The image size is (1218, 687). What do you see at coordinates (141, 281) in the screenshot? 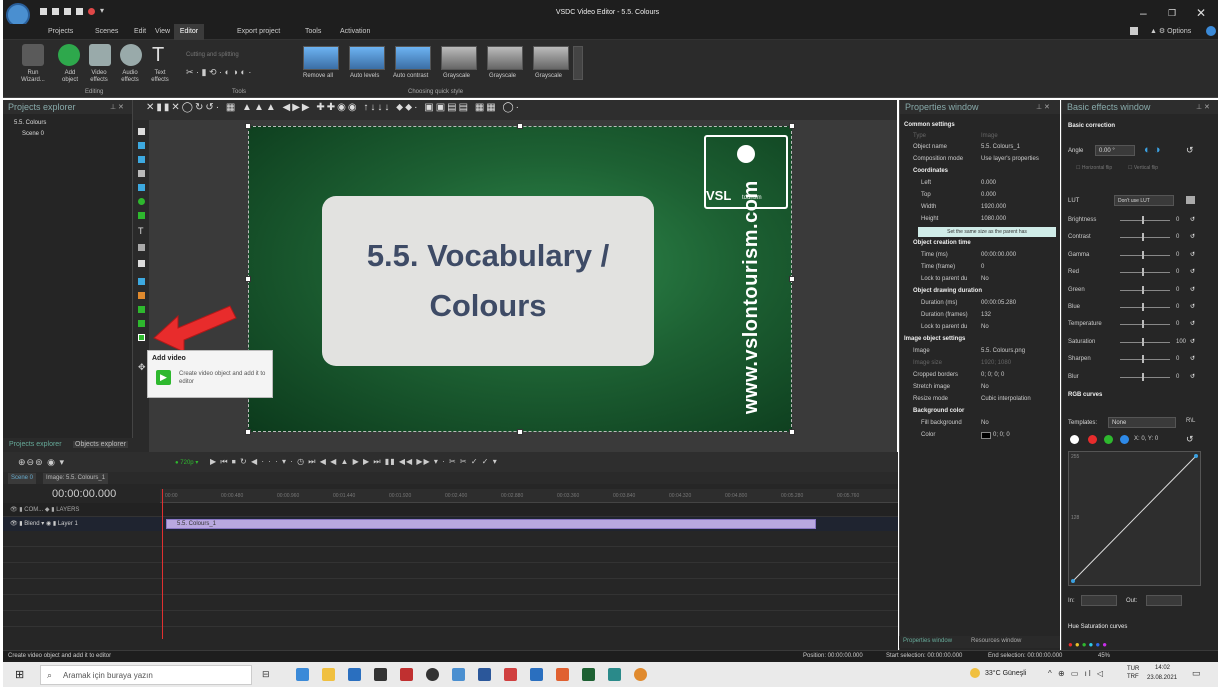
I see `chart-tool-icon` at bounding box center [141, 281].